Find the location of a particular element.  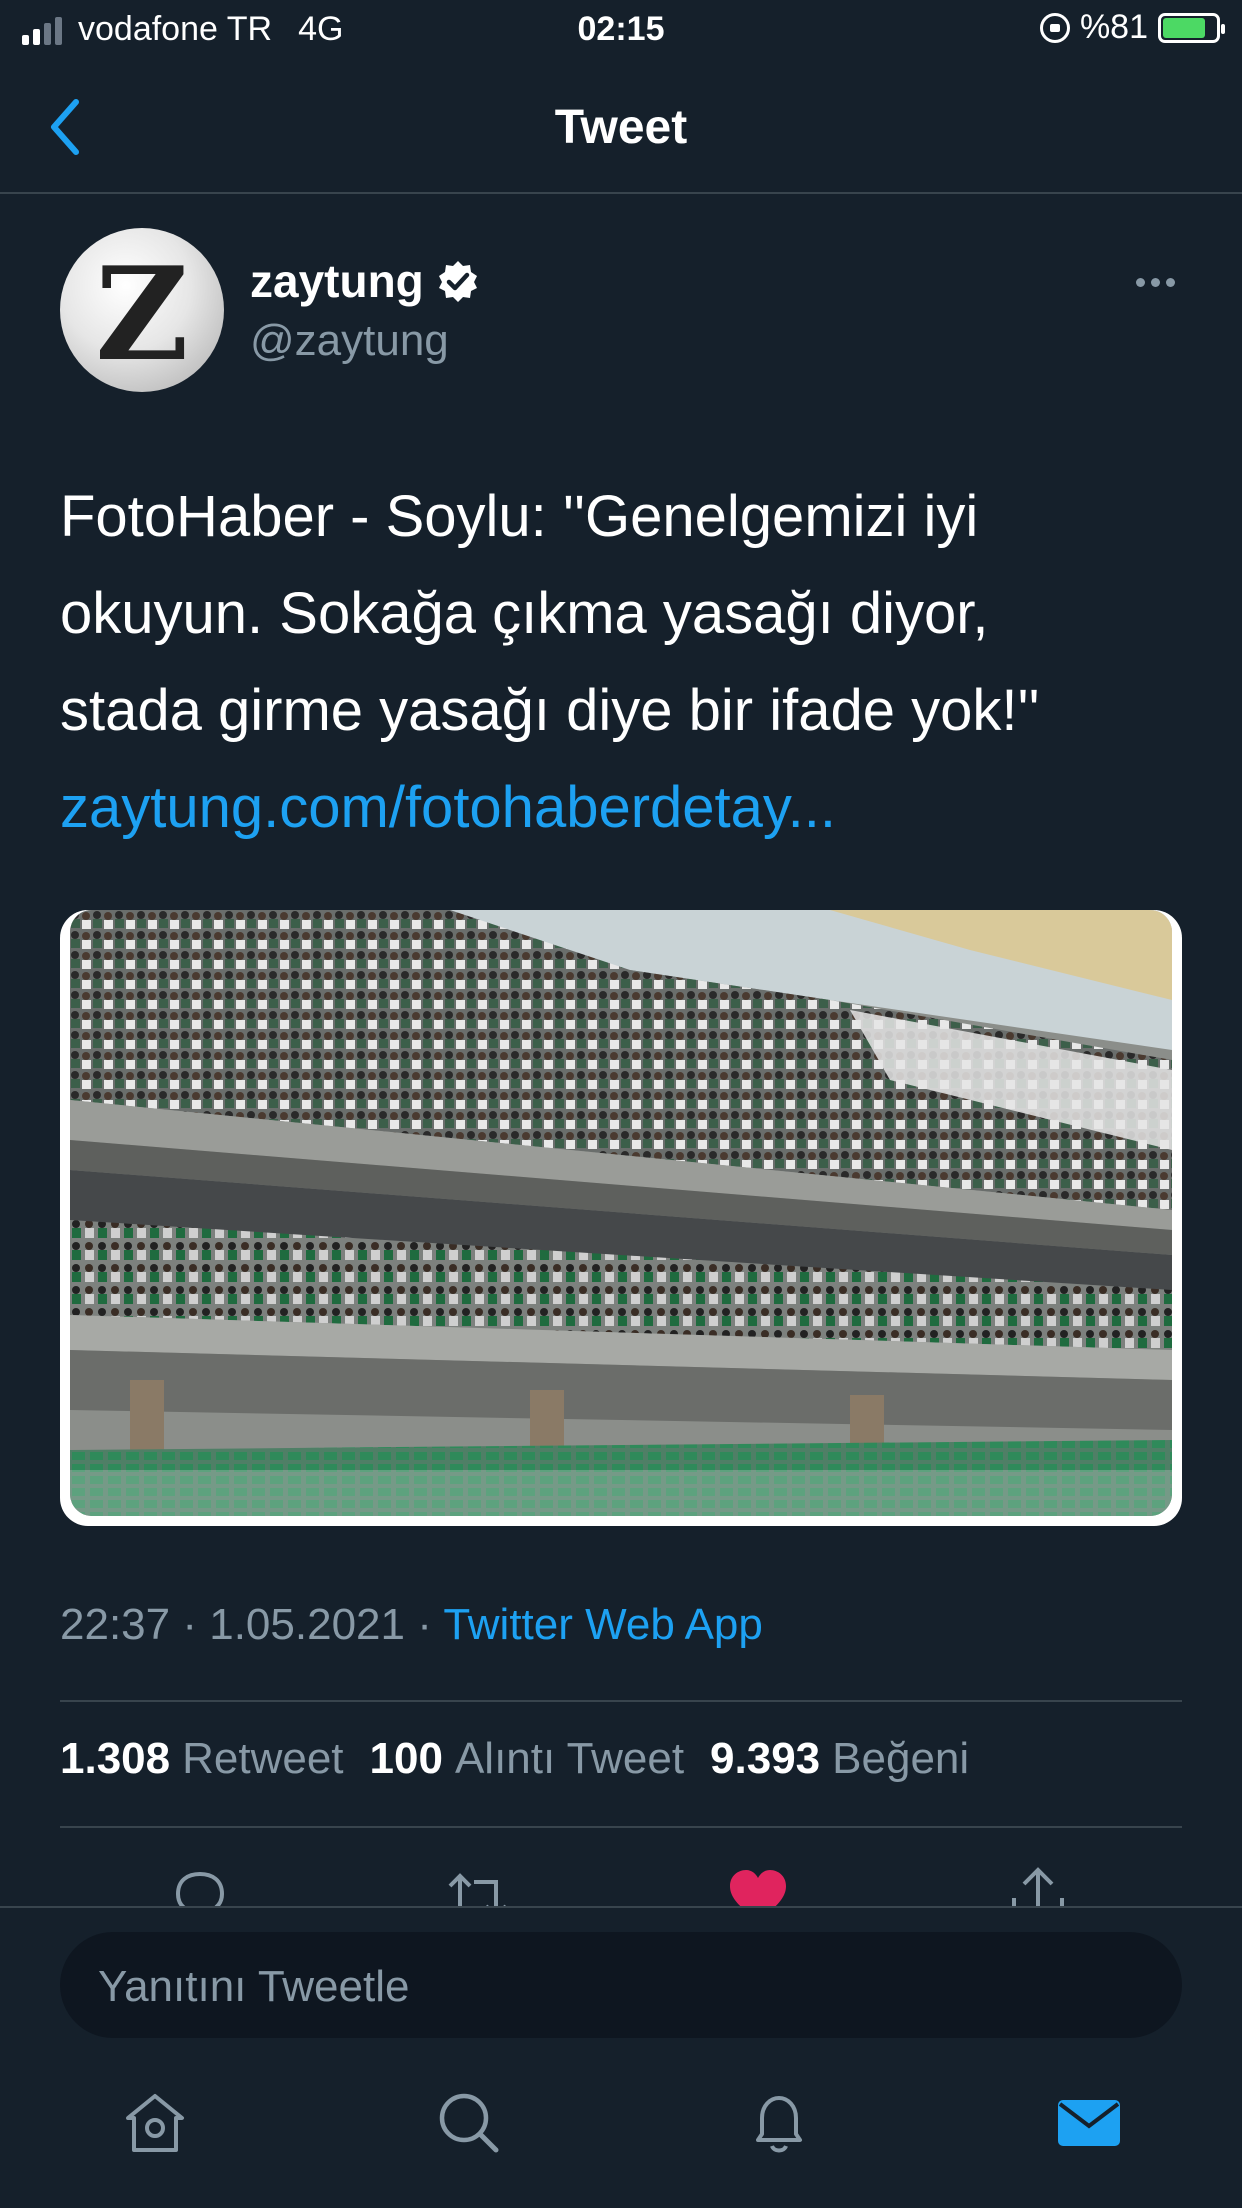

verified-badge-icon is located at coordinates (457, 281).